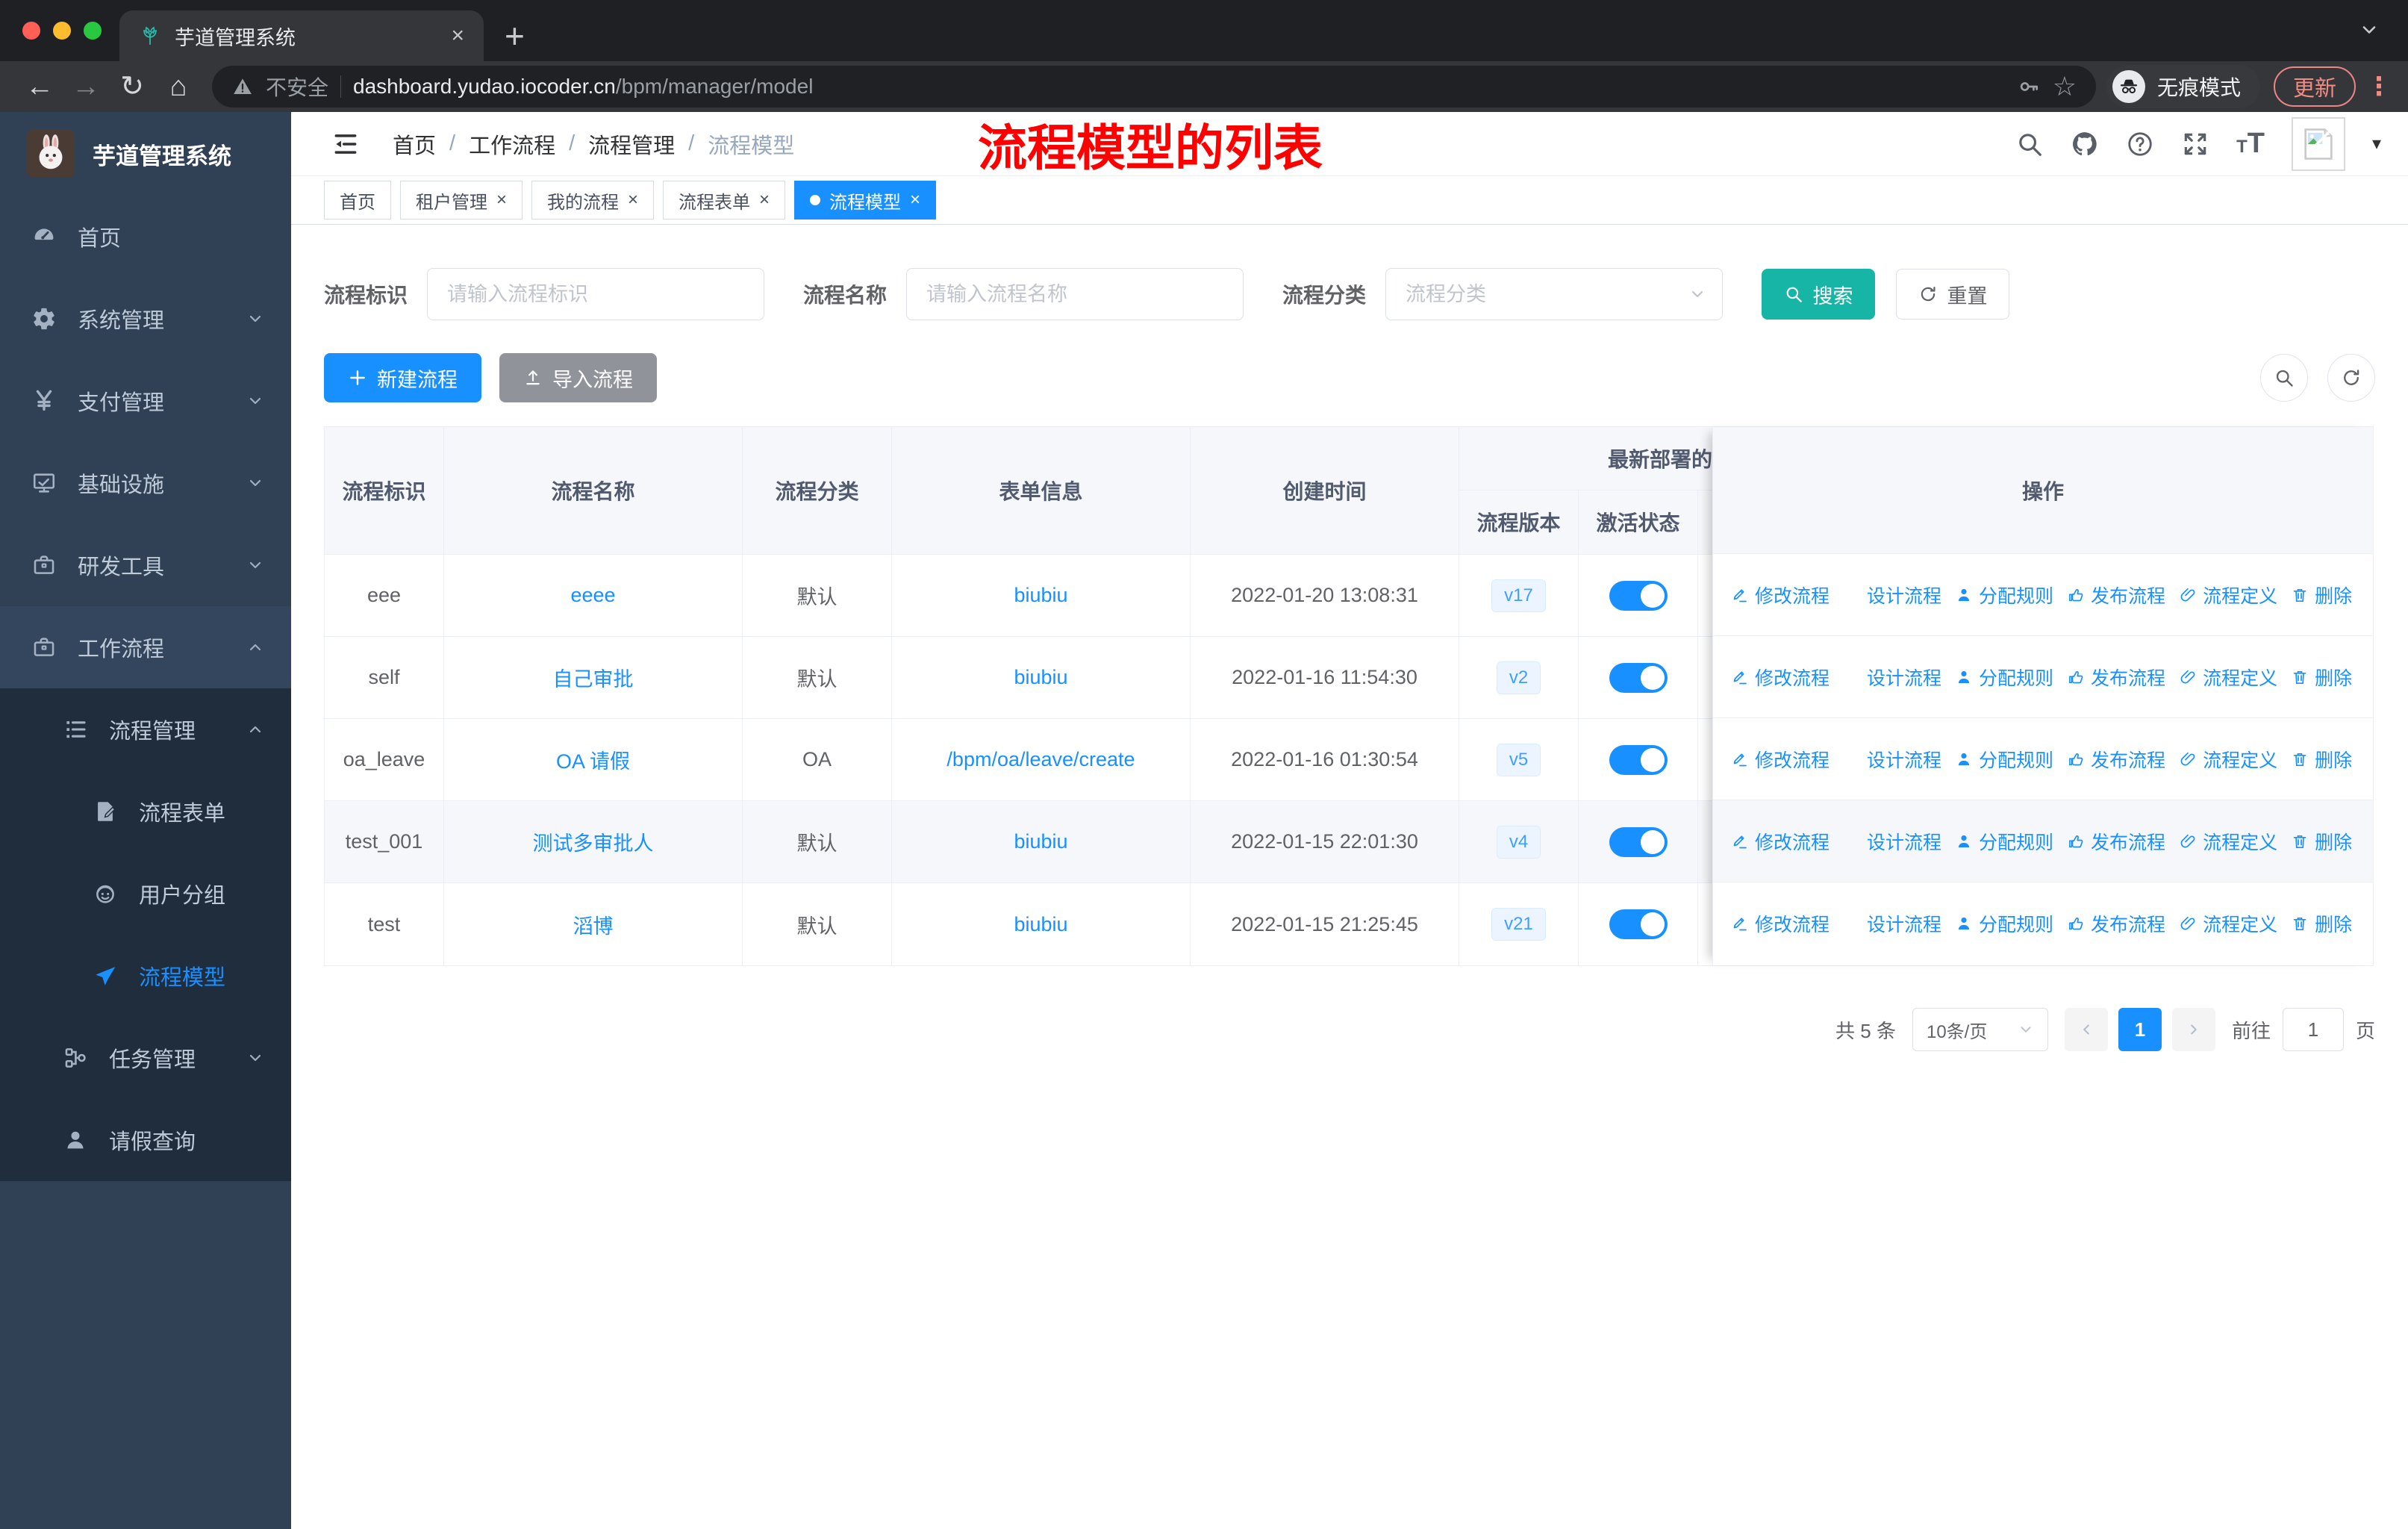 The height and width of the screenshot is (1529, 2408). Describe the element at coordinates (145, 319) in the screenshot. I see `sidebar-item-system-management: 系统管理` at that location.